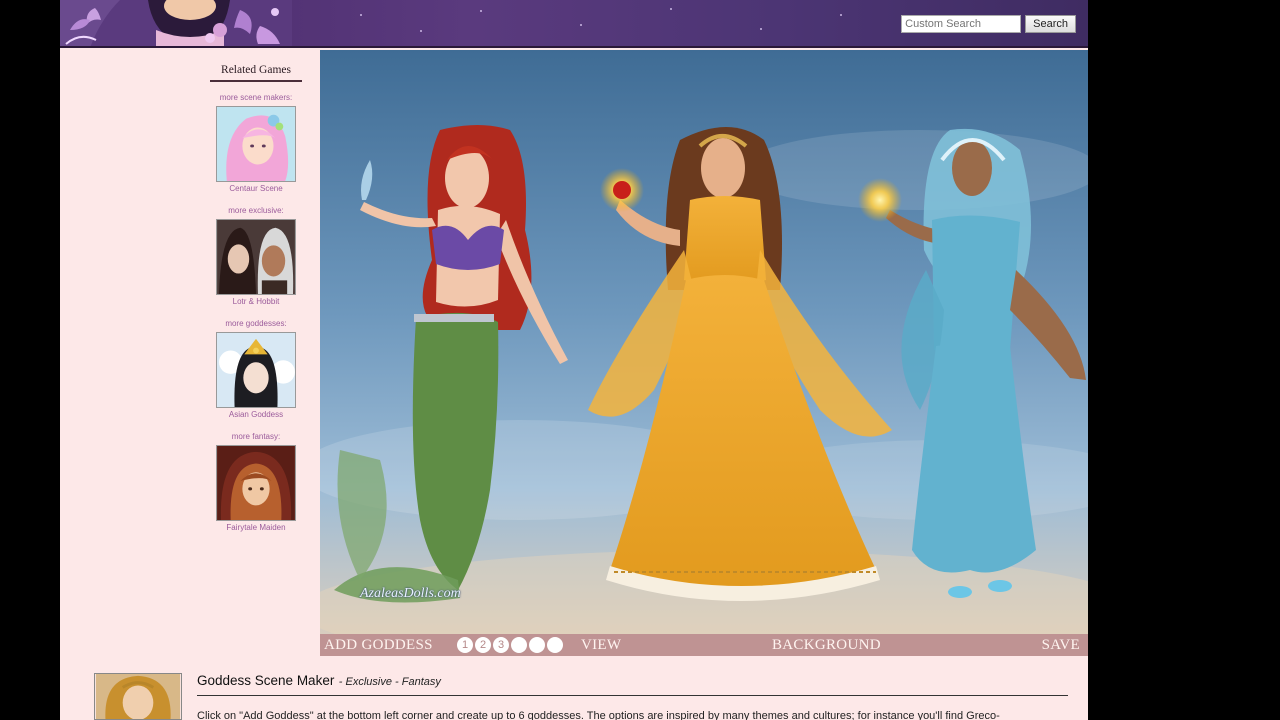 Image resolution: width=1280 pixels, height=720 pixels. I want to click on related-item: more exclusive: Lotr & Hobbit, so click(256, 254).